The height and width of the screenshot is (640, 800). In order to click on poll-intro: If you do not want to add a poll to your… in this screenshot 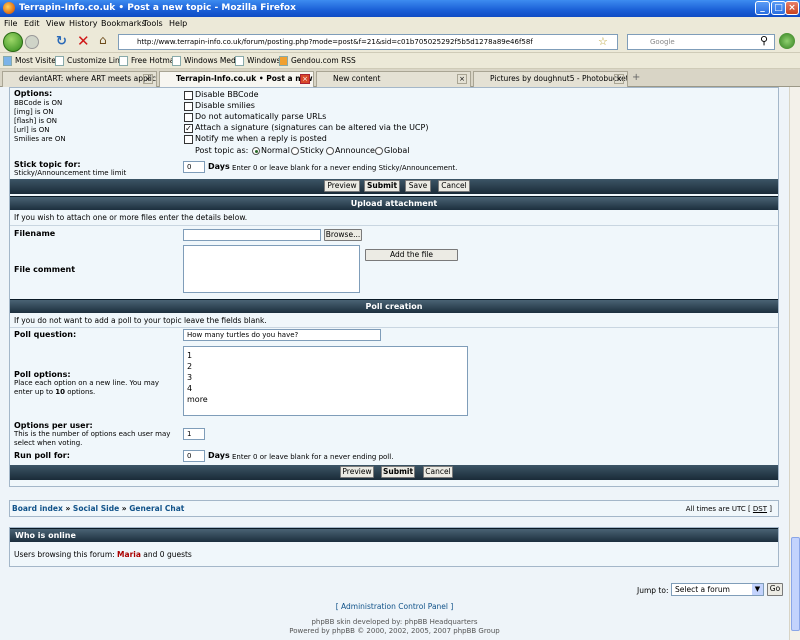, I will do `click(140, 320)`.